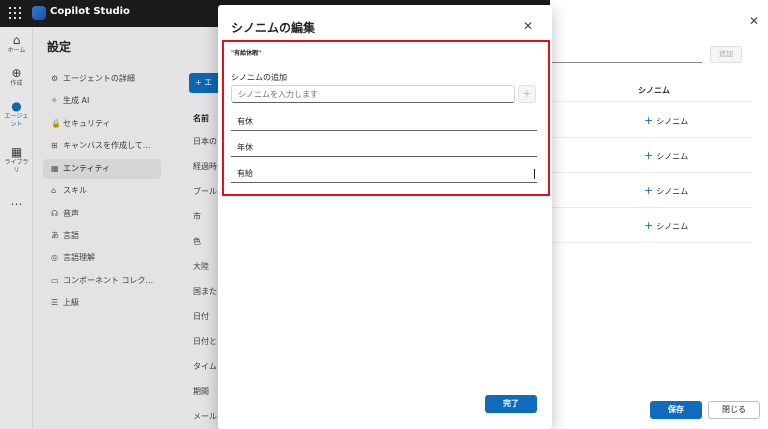  What do you see at coordinates (373, 94) in the screenshot?
I see `synonym-input` at bounding box center [373, 94].